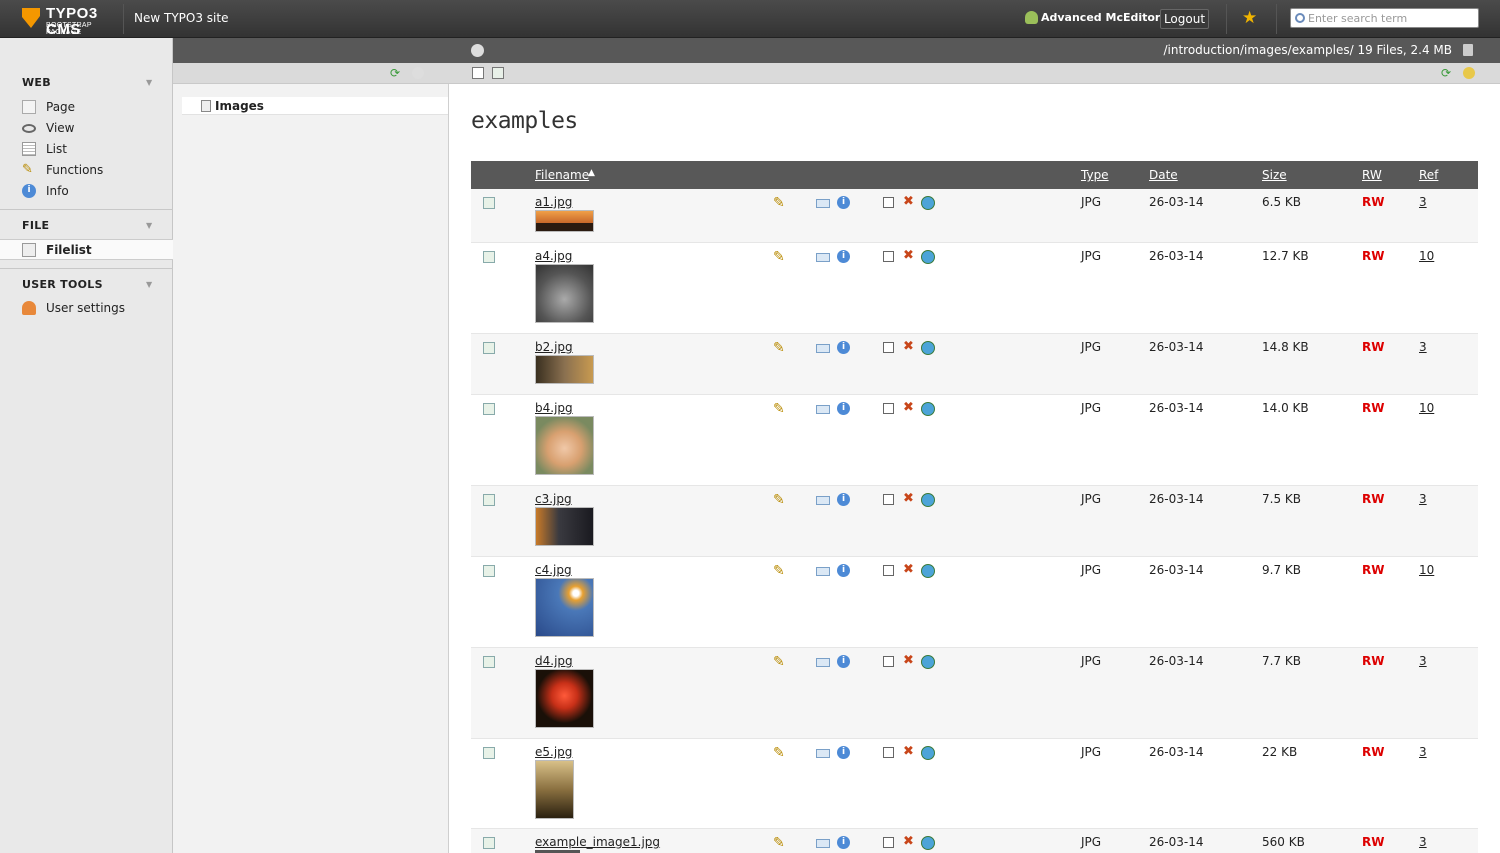  I want to click on column-date: Date, so click(1163, 175).